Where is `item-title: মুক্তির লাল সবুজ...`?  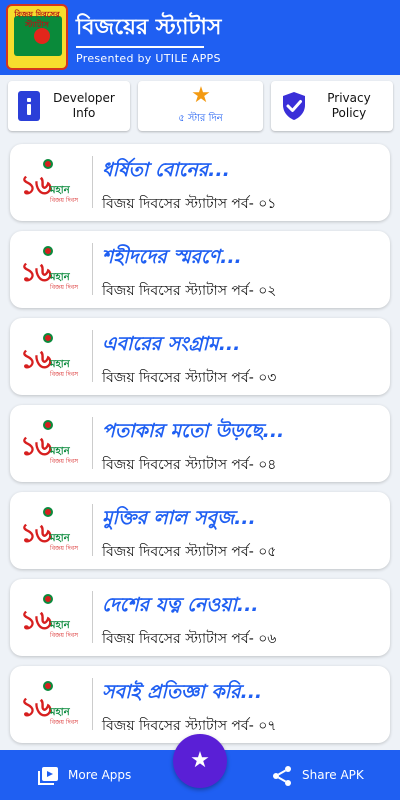
item-title: মুক্তির লাল সবুজ... is located at coordinates (179, 518).